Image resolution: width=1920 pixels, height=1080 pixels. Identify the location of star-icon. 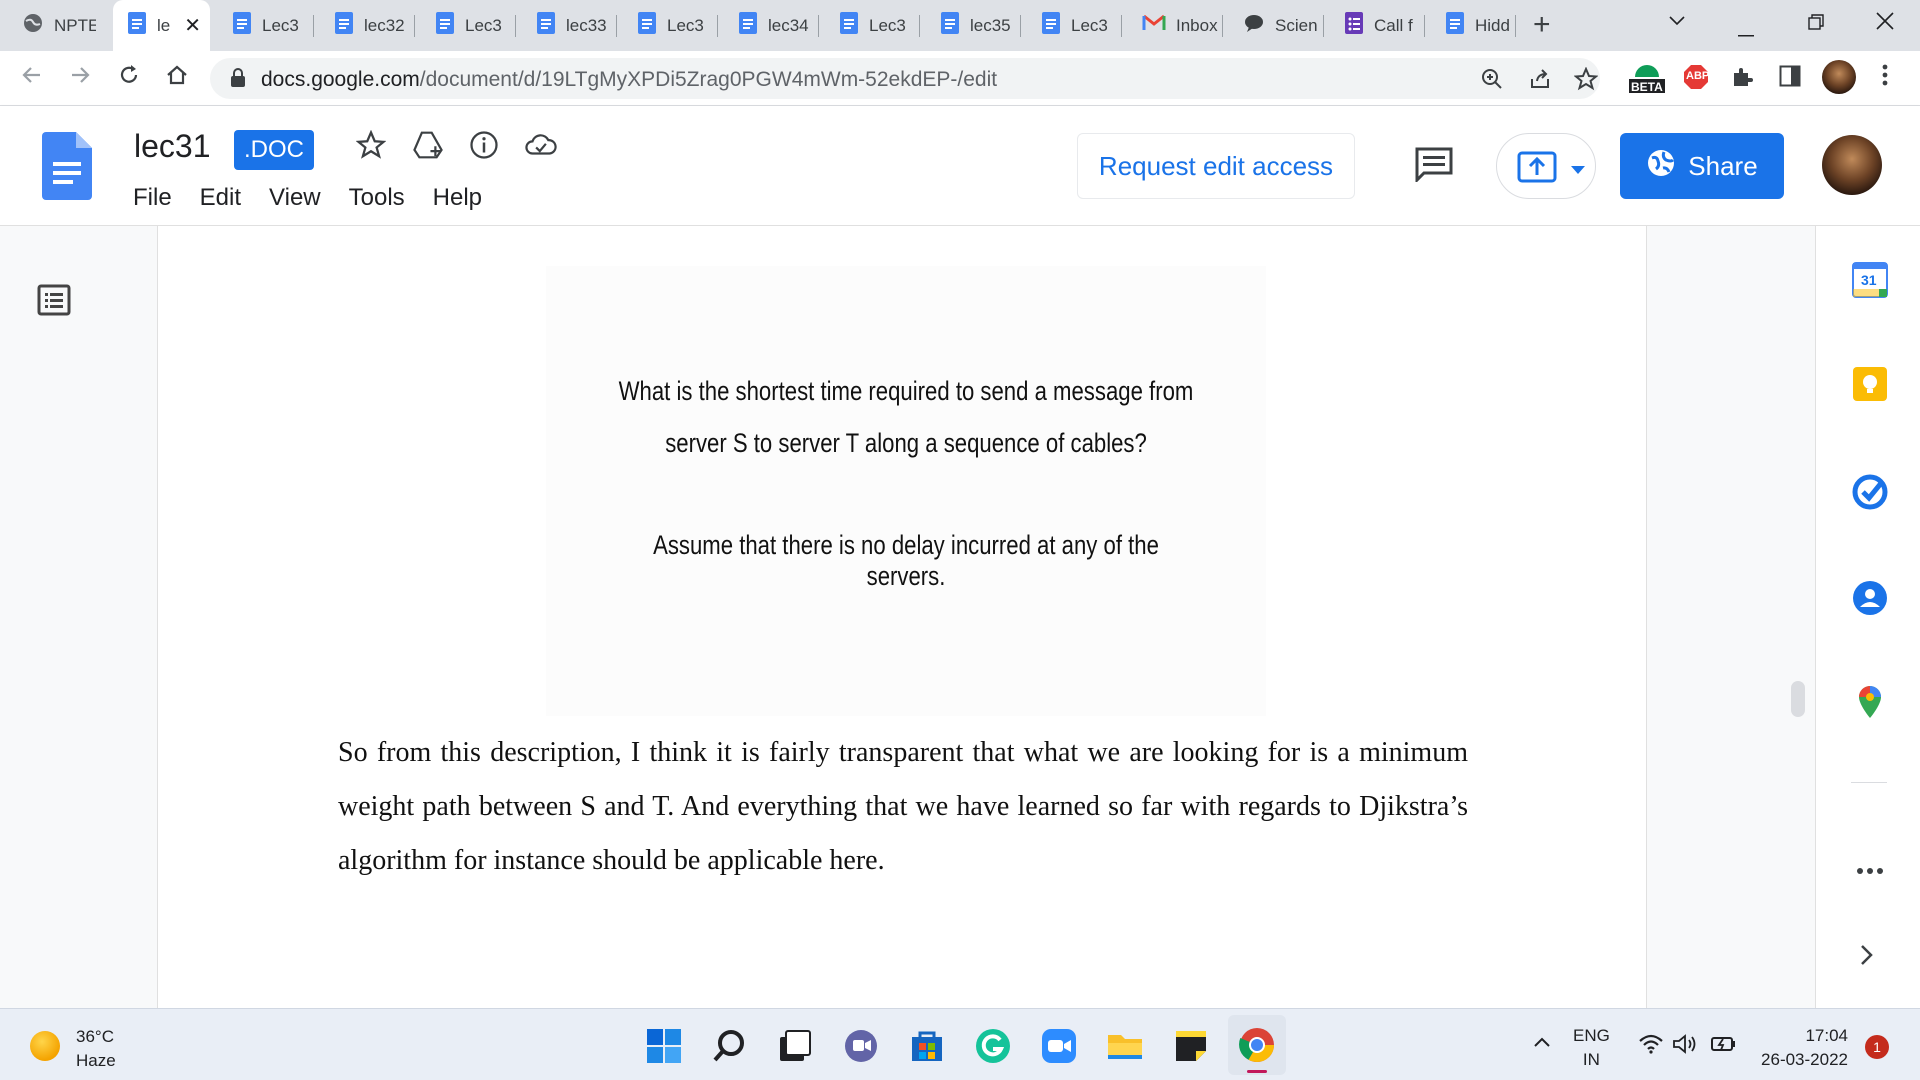
(371, 147).